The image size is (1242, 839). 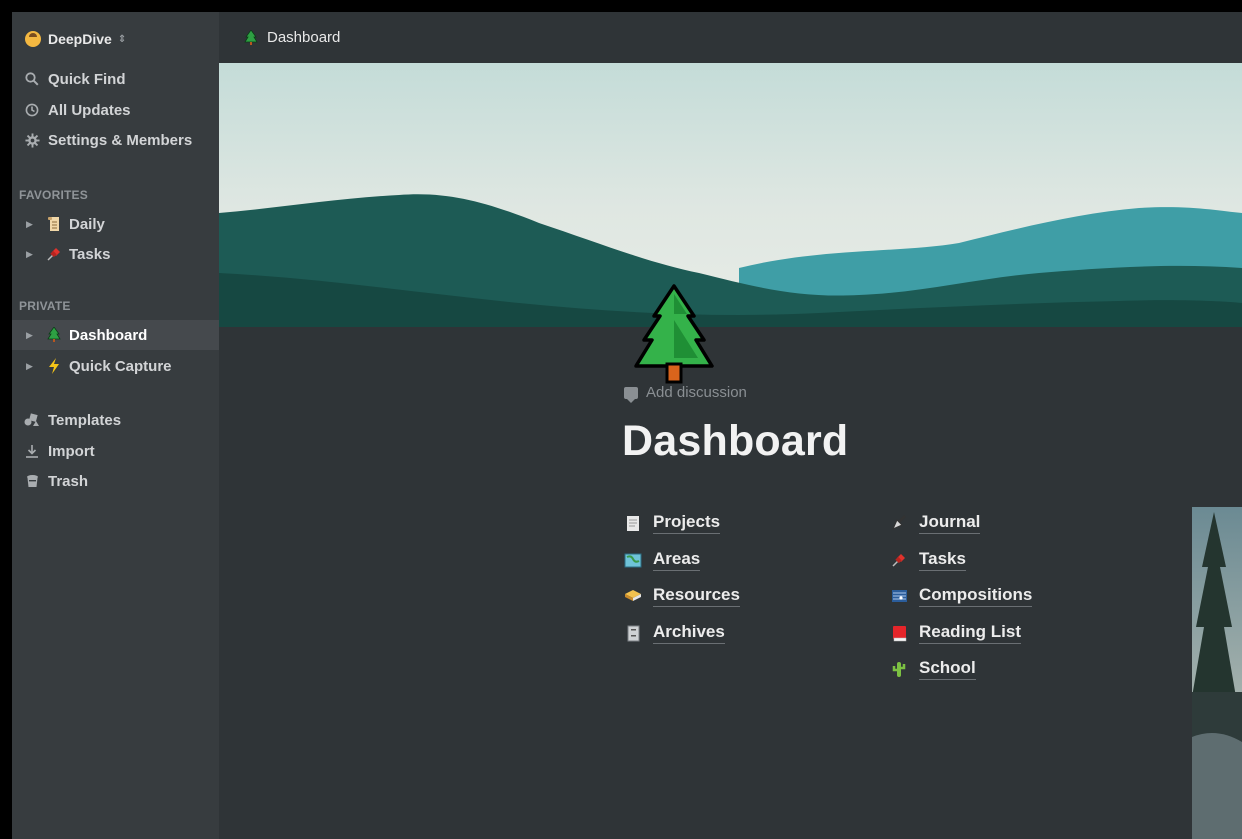 I want to click on sidebar-item-quick-capture: ▶ Quick Capture, so click(x=115, y=366).